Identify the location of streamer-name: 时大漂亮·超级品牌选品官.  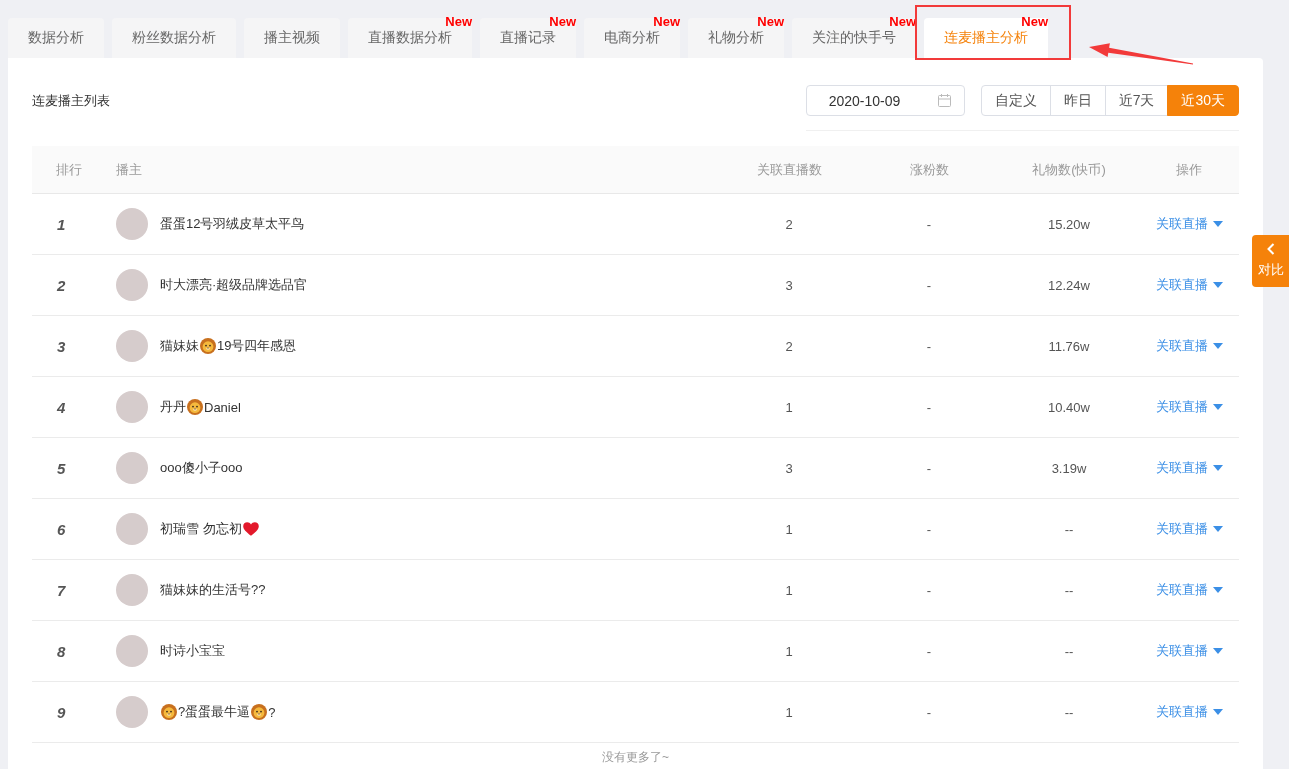
(234, 285).